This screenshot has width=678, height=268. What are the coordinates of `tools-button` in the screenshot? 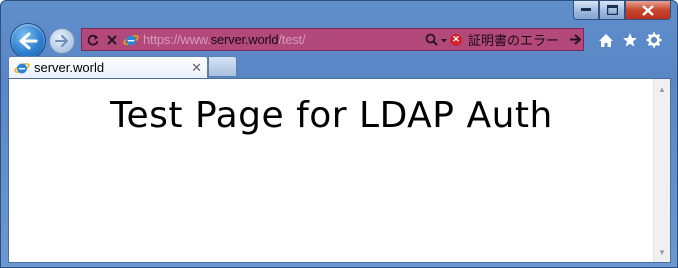 It's located at (654, 40).